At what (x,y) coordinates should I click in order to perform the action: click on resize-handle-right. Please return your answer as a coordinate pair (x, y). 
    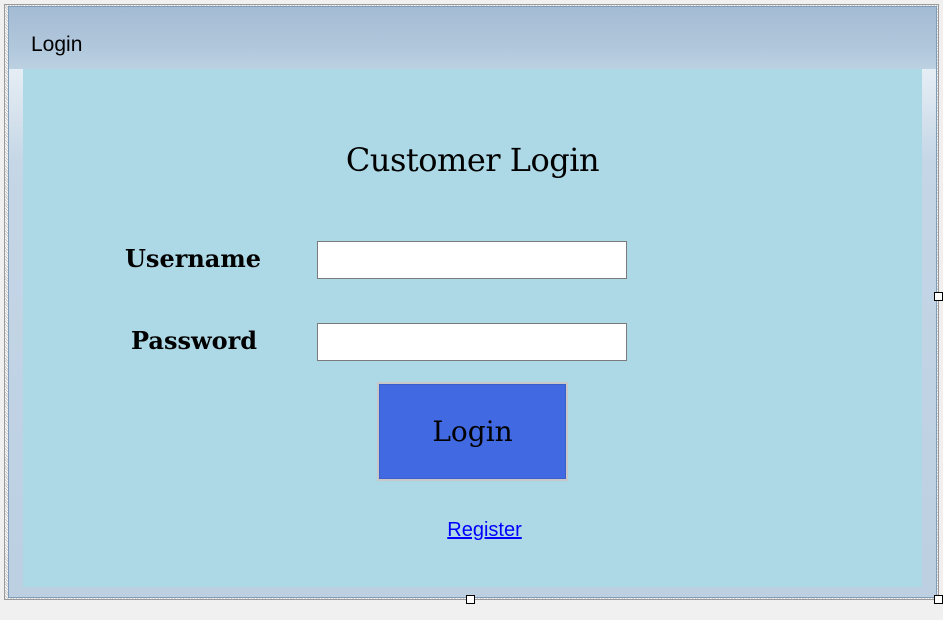
    Looking at the image, I should click on (938, 296).